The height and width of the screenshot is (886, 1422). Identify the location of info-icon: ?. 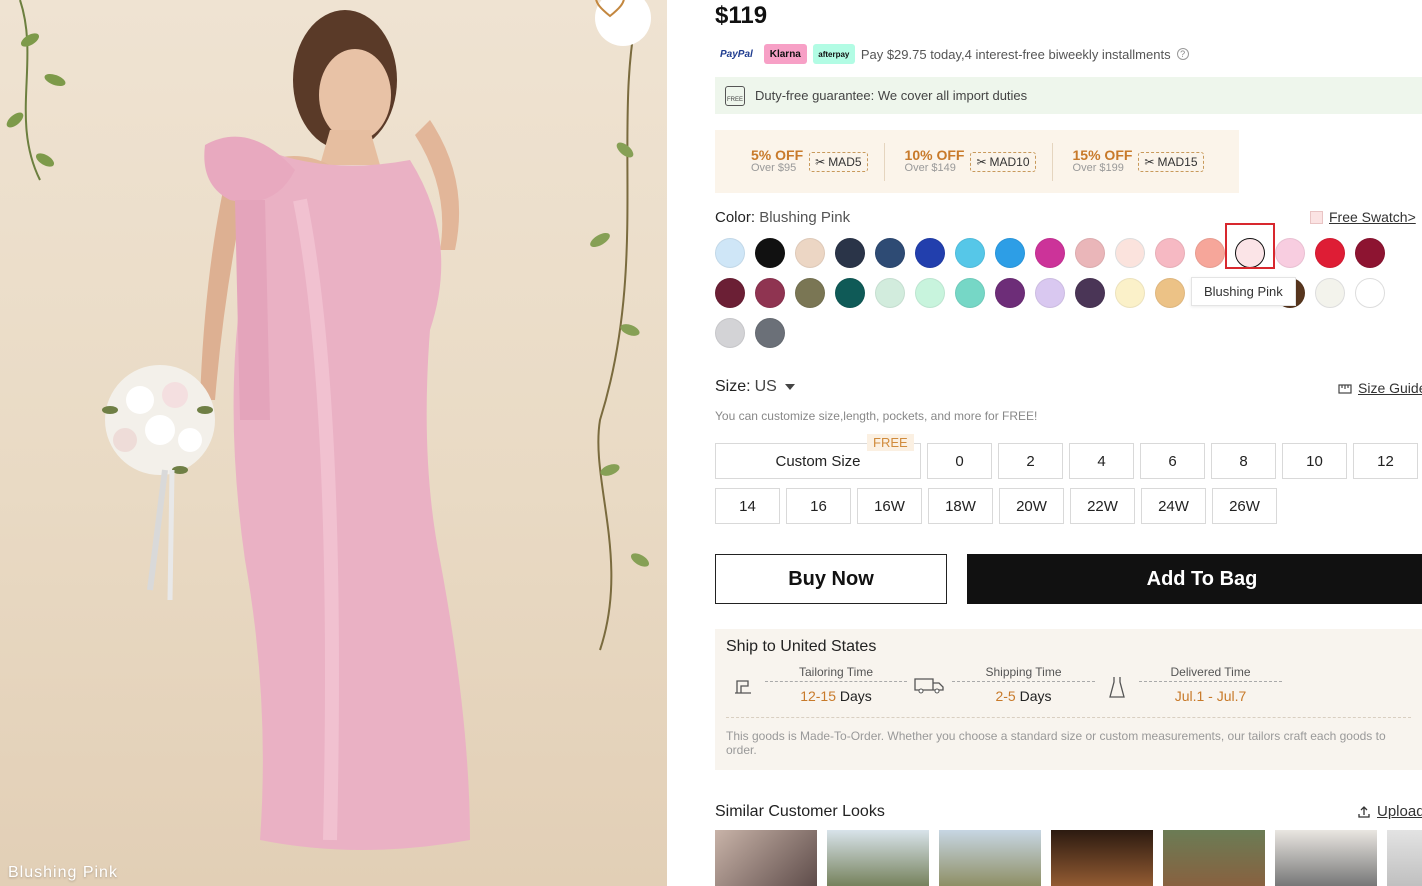
(1182, 54).